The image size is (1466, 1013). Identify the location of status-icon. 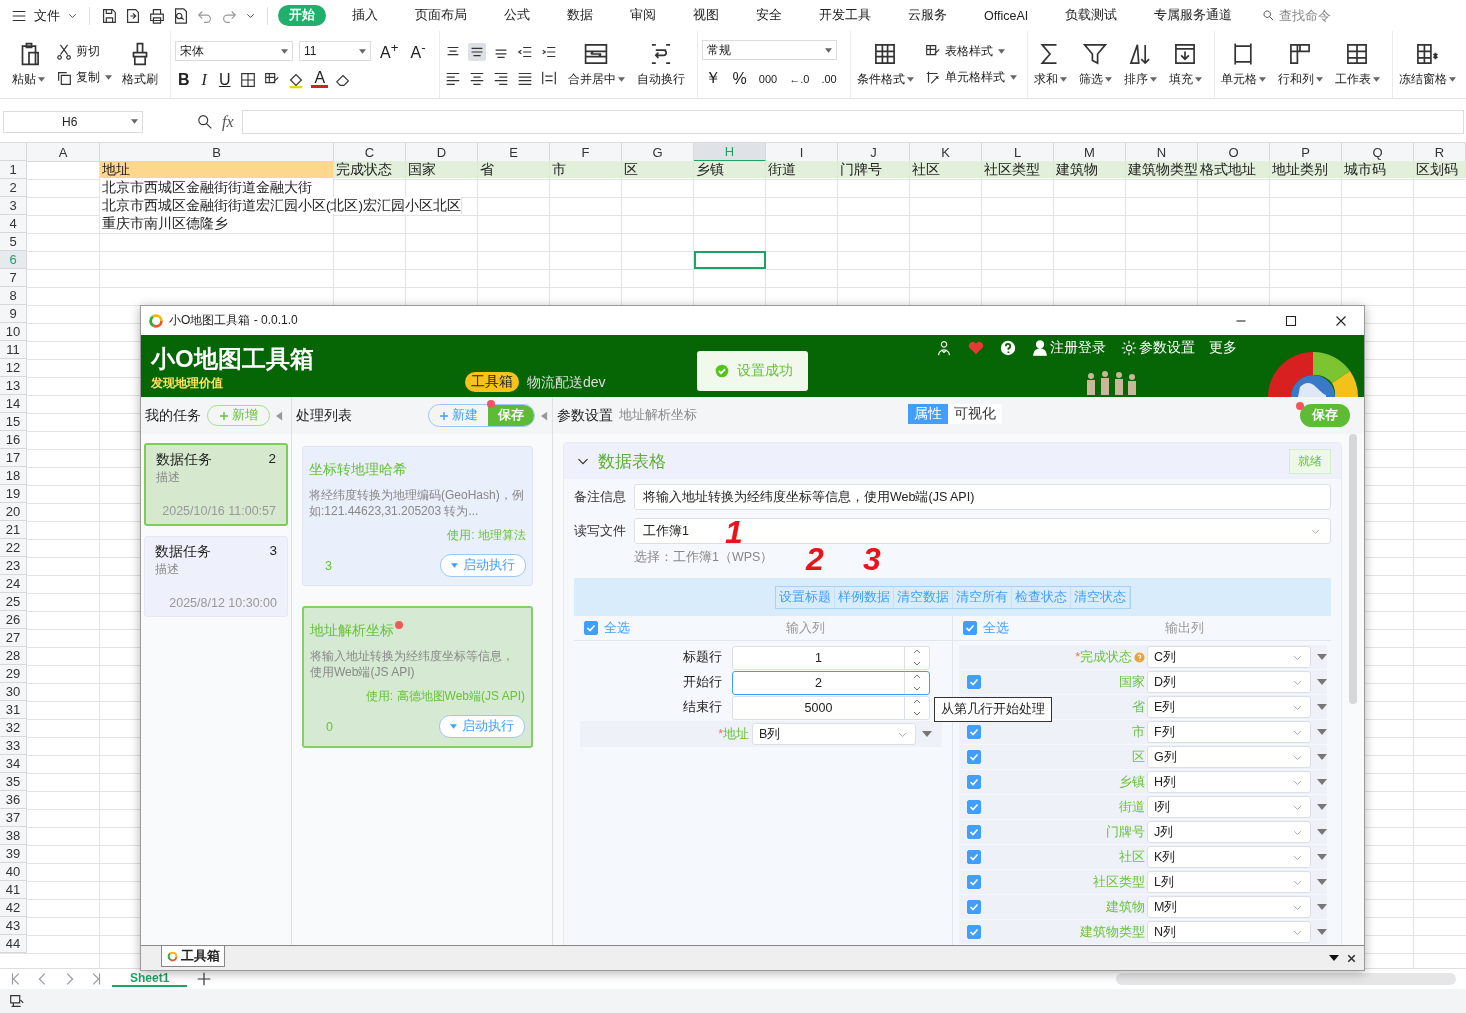
(17, 1001).